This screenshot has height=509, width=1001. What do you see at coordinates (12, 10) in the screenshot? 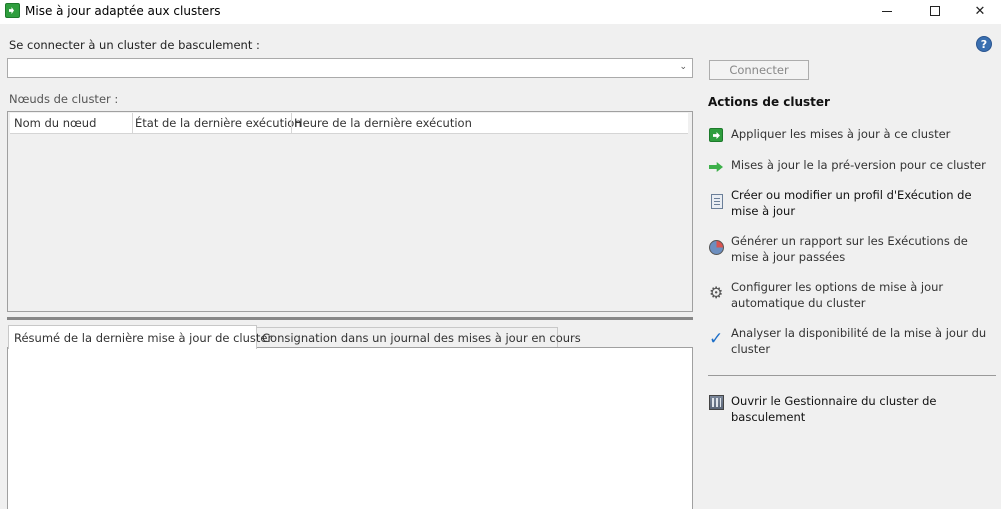
I see `cluster-update-icon` at bounding box center [12, 10].